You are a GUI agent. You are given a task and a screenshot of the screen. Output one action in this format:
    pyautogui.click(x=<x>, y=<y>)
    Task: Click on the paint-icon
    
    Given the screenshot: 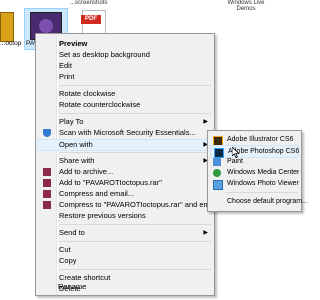 What is the action you would take?
    pyautogui.click(x=217, y=162)
    